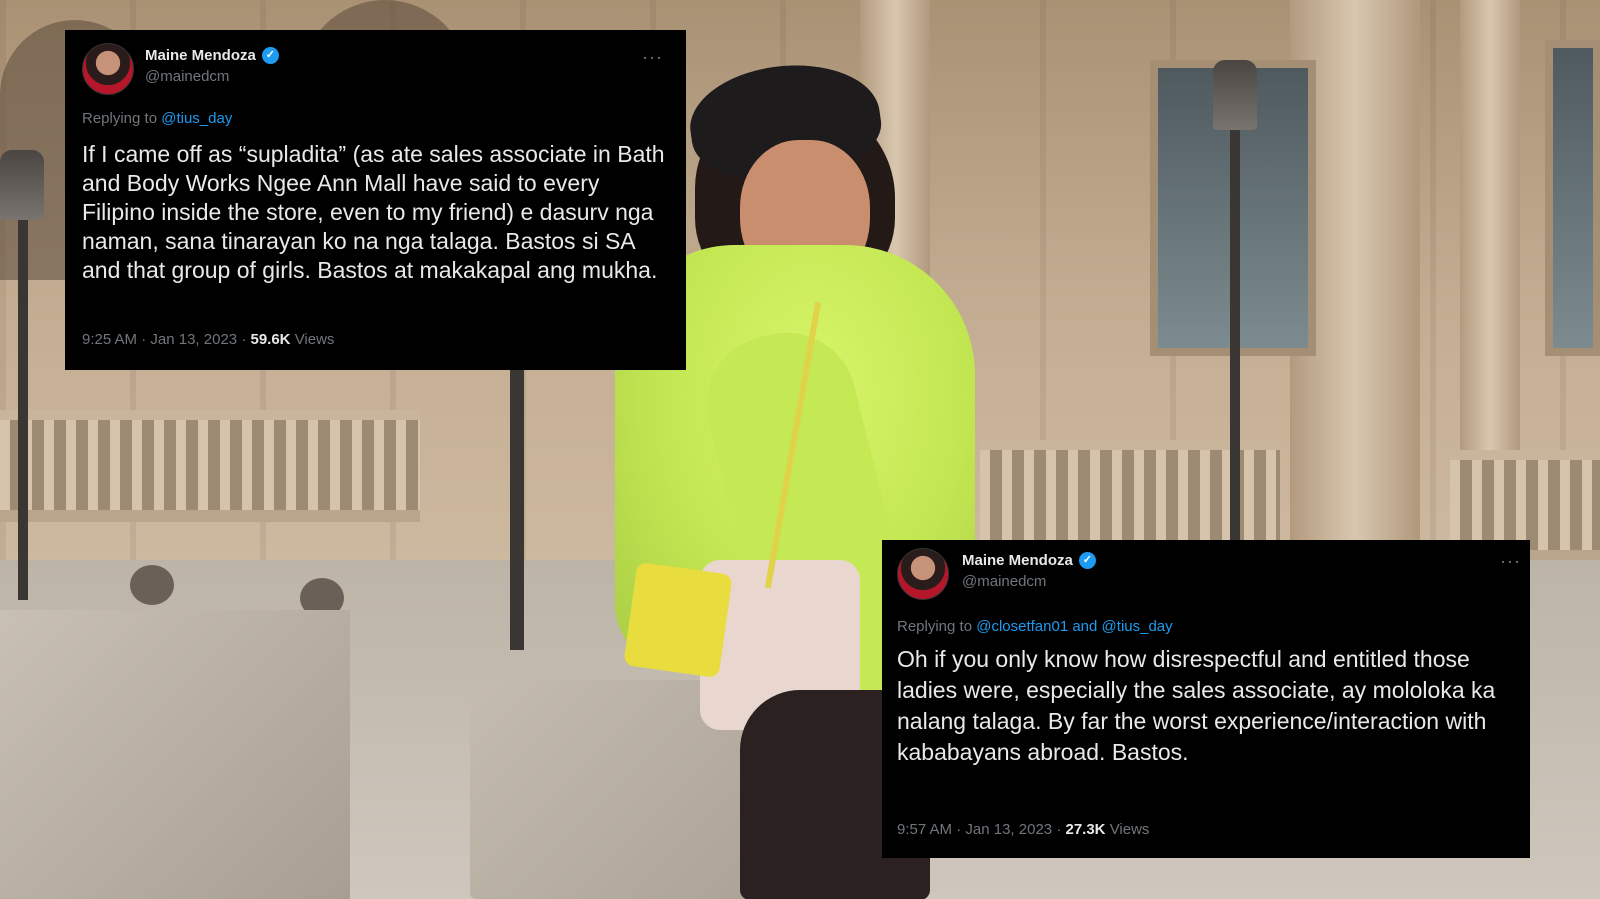 The width and height of the screenshot is (1600, 899). I want to click on tweet-meta: 9:57 AM · Jan 13, 2023 · 27.3K Views, so click(1023, 829).